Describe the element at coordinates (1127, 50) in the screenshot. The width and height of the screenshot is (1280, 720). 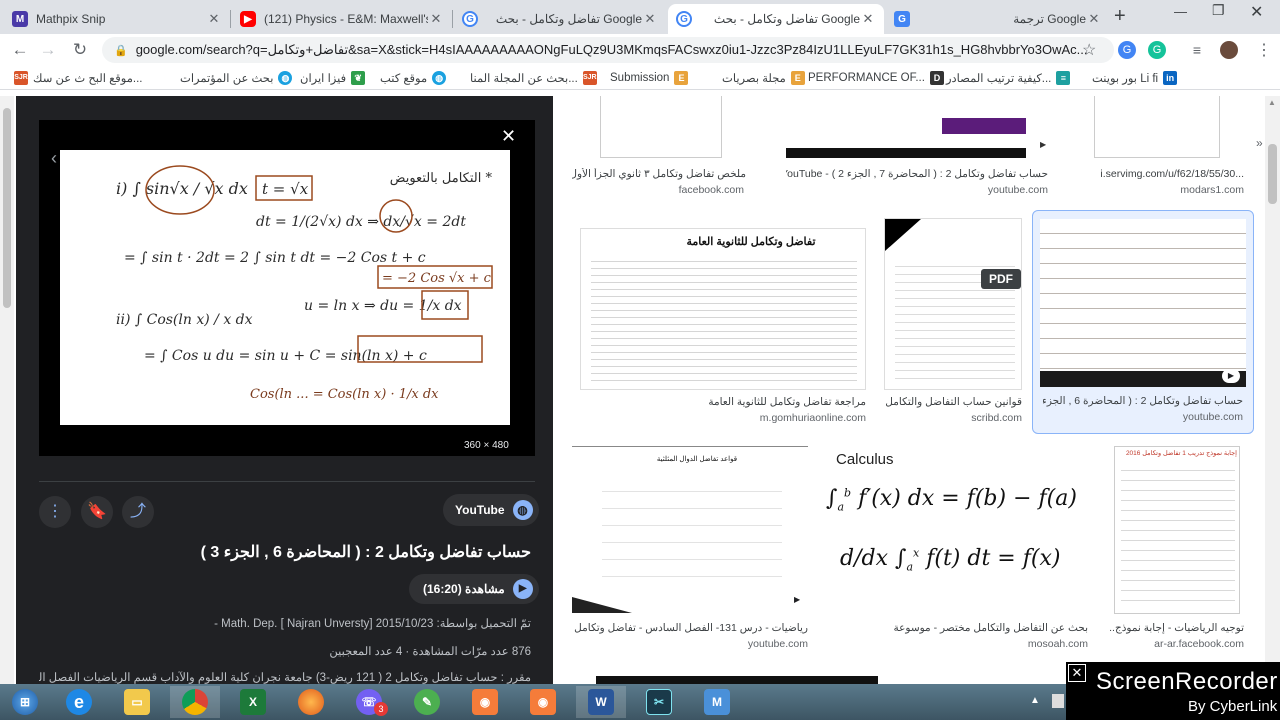
I see `translate-extension-icon: G` at that location.